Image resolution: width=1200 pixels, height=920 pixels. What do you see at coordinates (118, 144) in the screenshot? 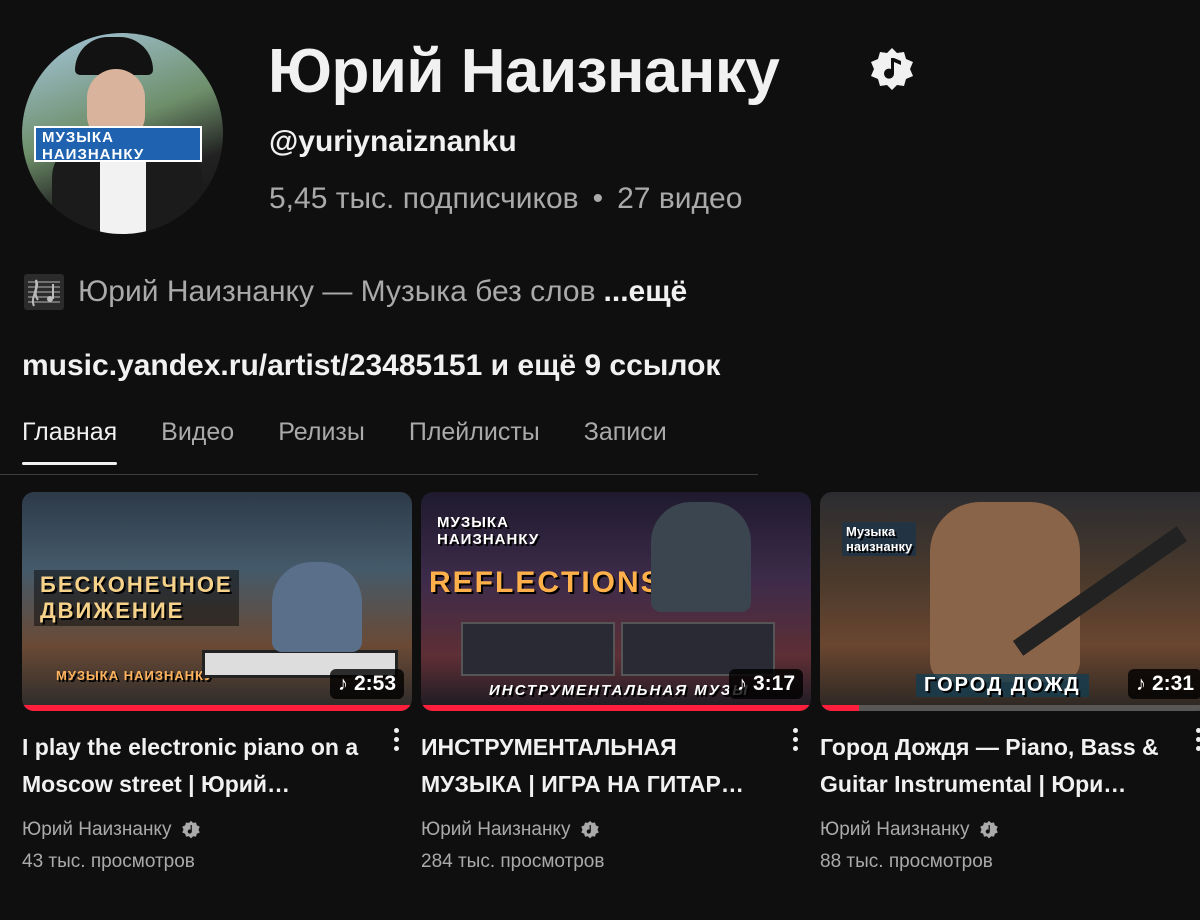
I see `avatar-logo-badge: МУЗЫКА НАИЗНАНКУ` at bounding box center [118, 144].